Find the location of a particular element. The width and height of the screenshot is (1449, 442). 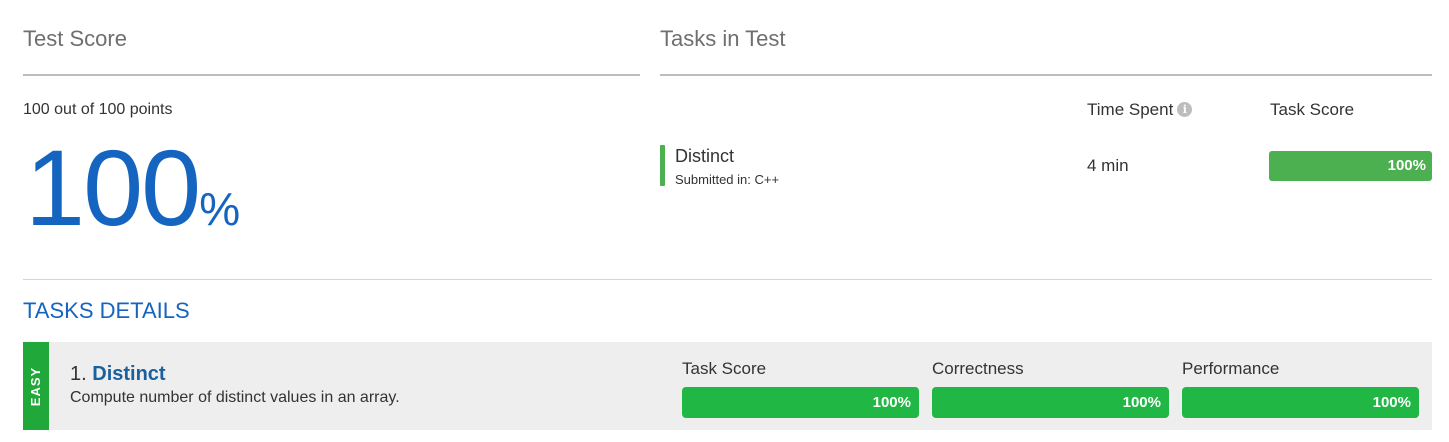

difficulty-badge: EASY is located at coordinates (36, 386).